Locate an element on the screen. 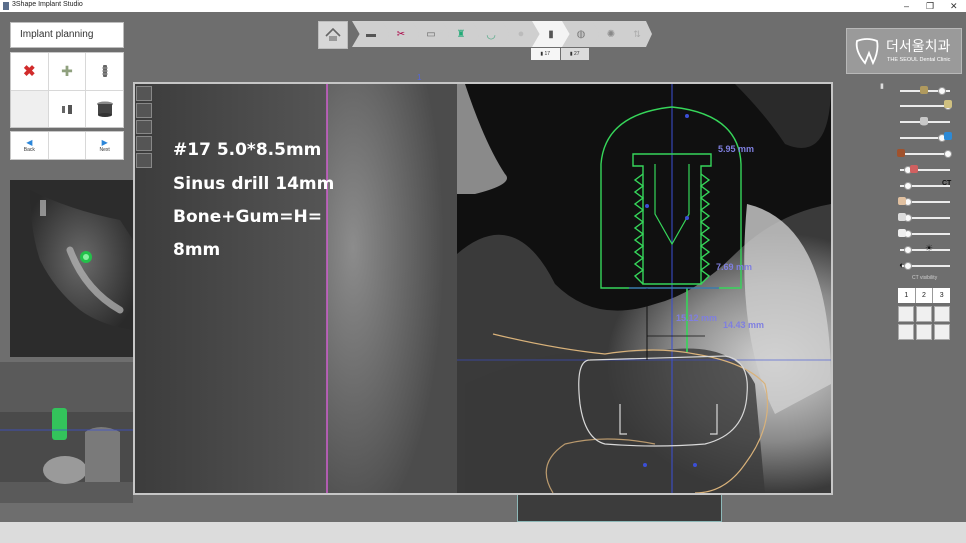 Image resolution: width=966 pixels, height=543 pixels. delete-implant-button: ✖ is located at coordinates (29, 71).